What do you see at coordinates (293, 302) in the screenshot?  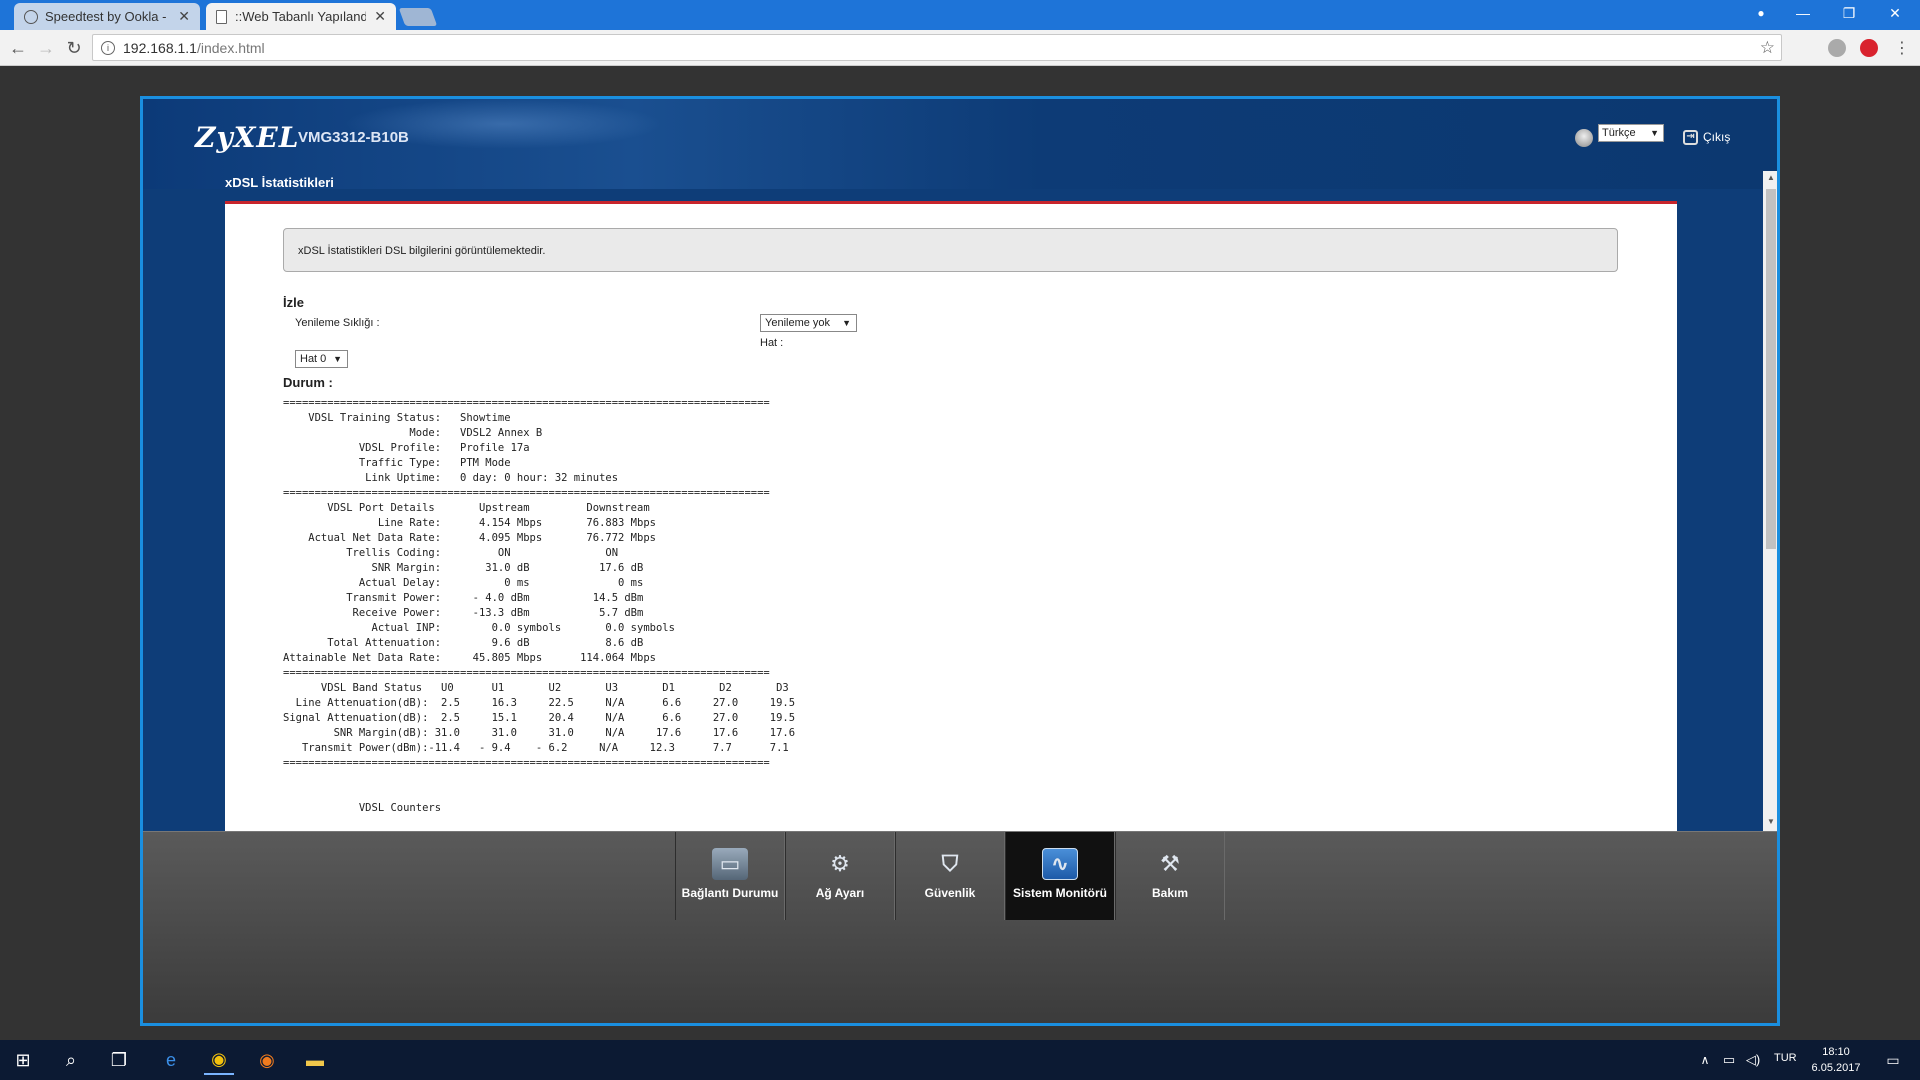 I see `monitor-section-title: İzle` at bounding box center [293, 302].